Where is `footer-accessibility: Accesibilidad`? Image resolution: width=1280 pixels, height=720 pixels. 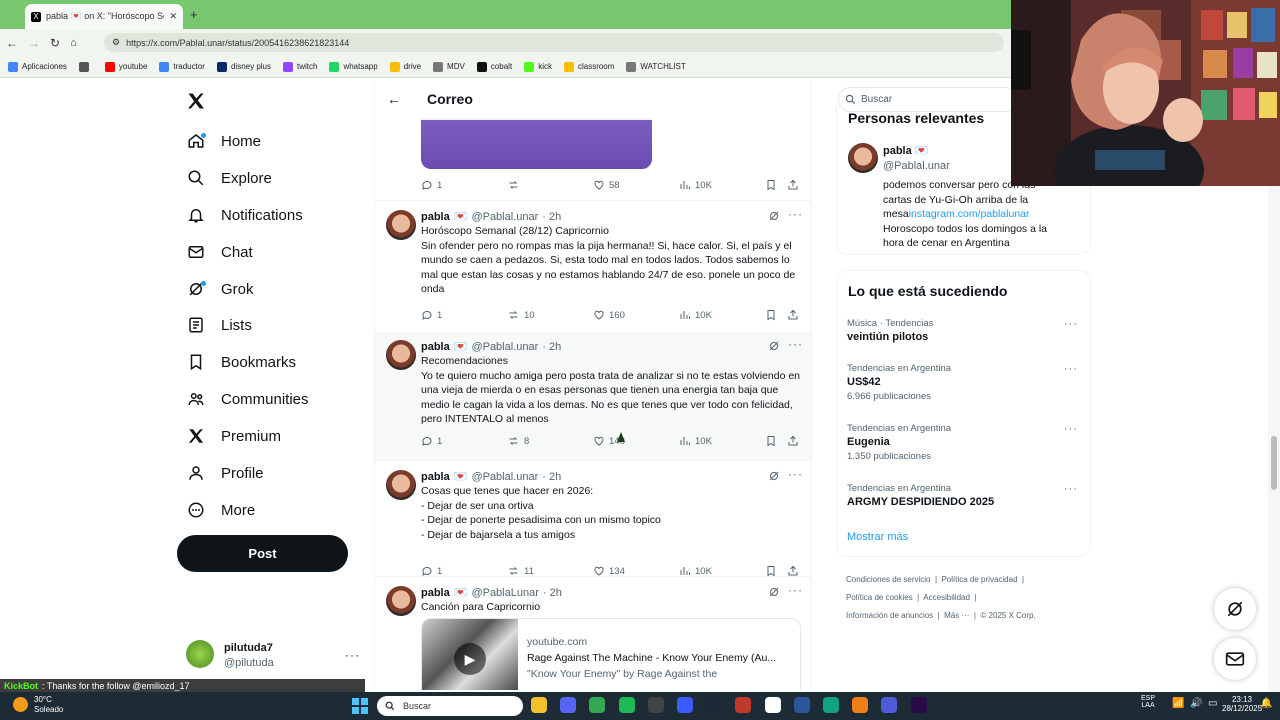 footer-accessibility: Accesibilidad is located at coordinates (946, 597).